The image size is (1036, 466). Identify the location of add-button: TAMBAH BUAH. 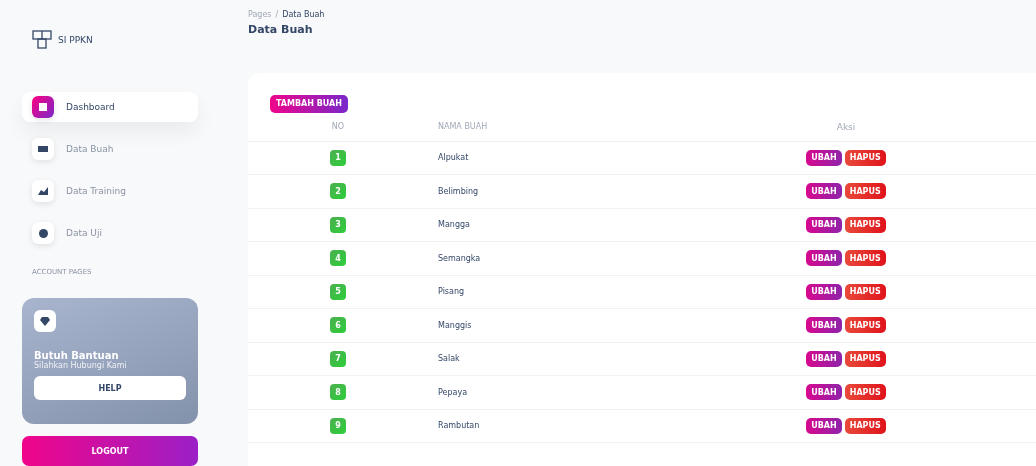
(309, 103).